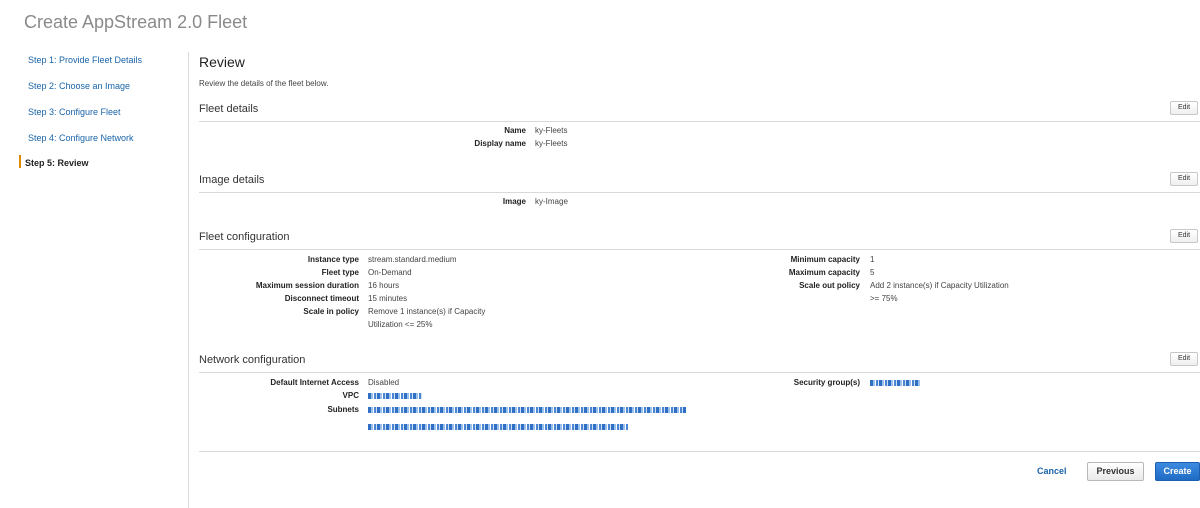 This screenshot has width=1200, height=508. Describe the element at coordinates (1177, 471) in the screenshot. I see `create-button: Create` at that location.